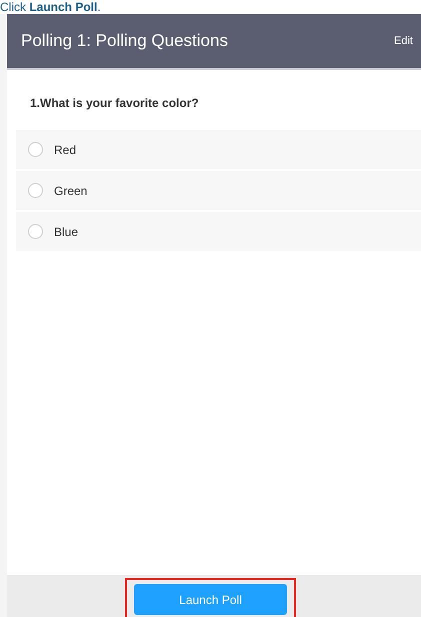 This screenshot has height=617, width=421. What do you see at coordinates (403, 41) in the screenshot?
I see `edit-button: Edit` at bounding box center [403, 41].